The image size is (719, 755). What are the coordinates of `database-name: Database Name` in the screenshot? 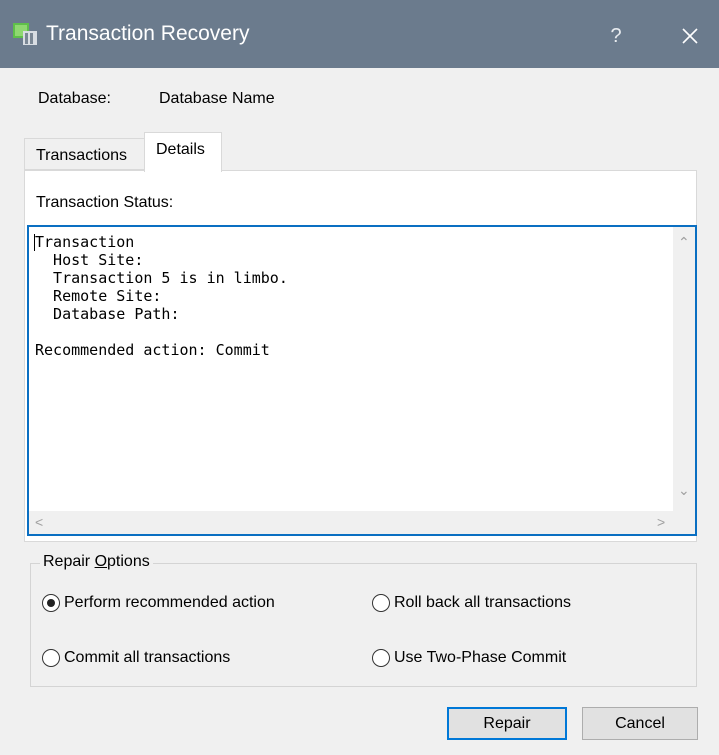 It's located at (217, 98).